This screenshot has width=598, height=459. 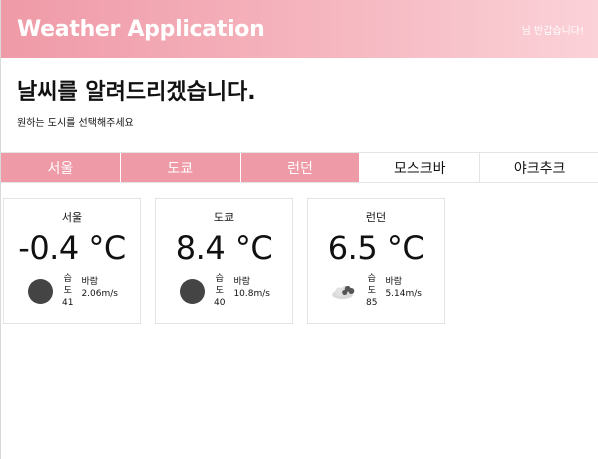 I want to click on humidity-block: 습도 41, so click(x=67, y=291).